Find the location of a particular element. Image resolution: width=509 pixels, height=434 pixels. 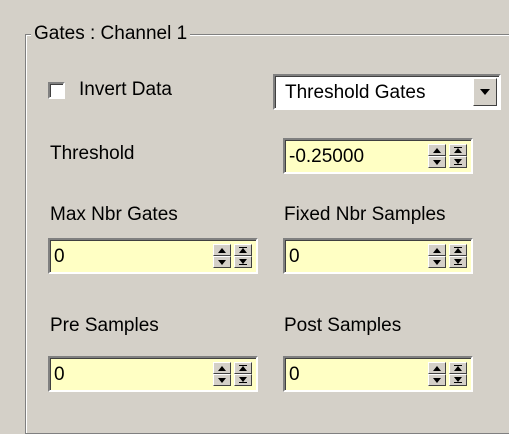

chevron-down-icon is located at coordinates (485, 92).